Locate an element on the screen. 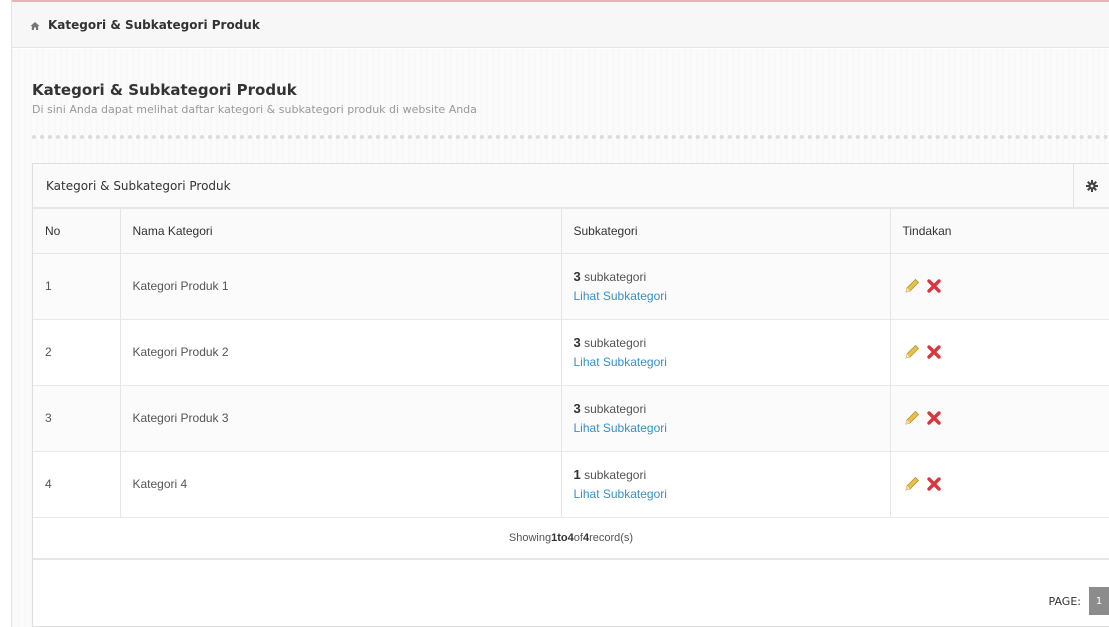  row-subcategory: 1 subkategori Lihat Subkategori is located at coordinates (726, 484).